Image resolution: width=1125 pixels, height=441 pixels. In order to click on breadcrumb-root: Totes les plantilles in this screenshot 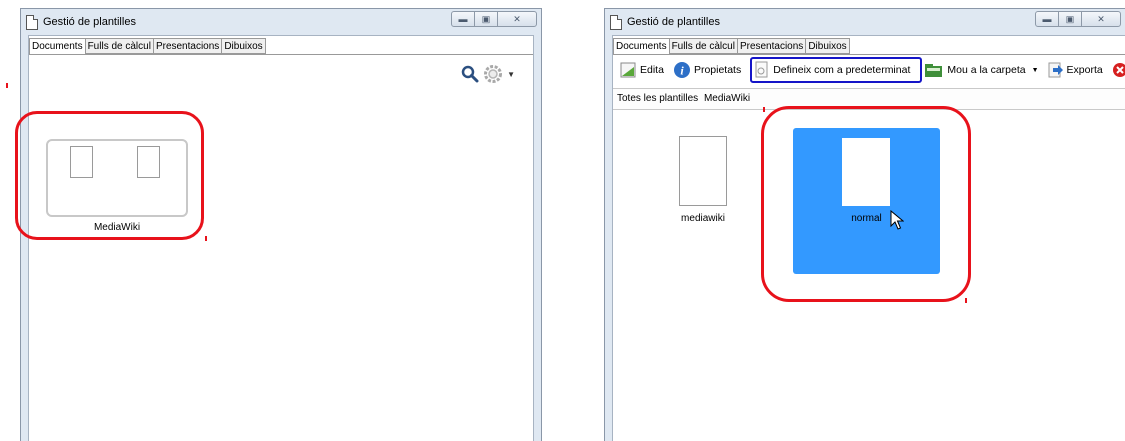, I will do `click(657, 98)`.